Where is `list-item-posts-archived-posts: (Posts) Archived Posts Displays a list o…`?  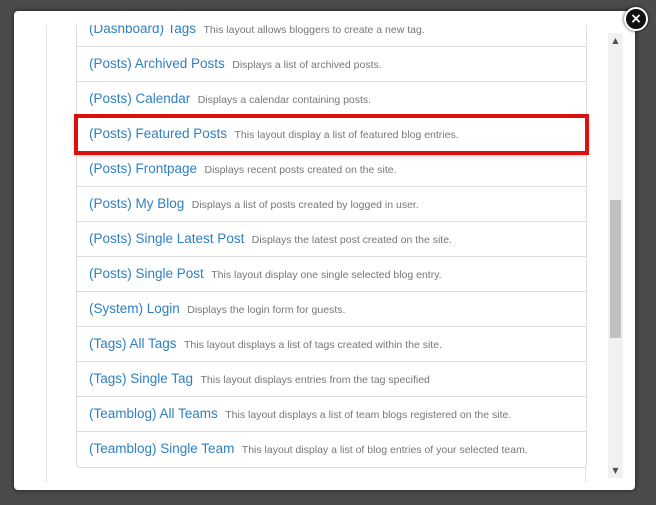
list-item-posts-archived-posts: (Posts) Archived Posts Displays a list o… is located at coordinates (331, 64).